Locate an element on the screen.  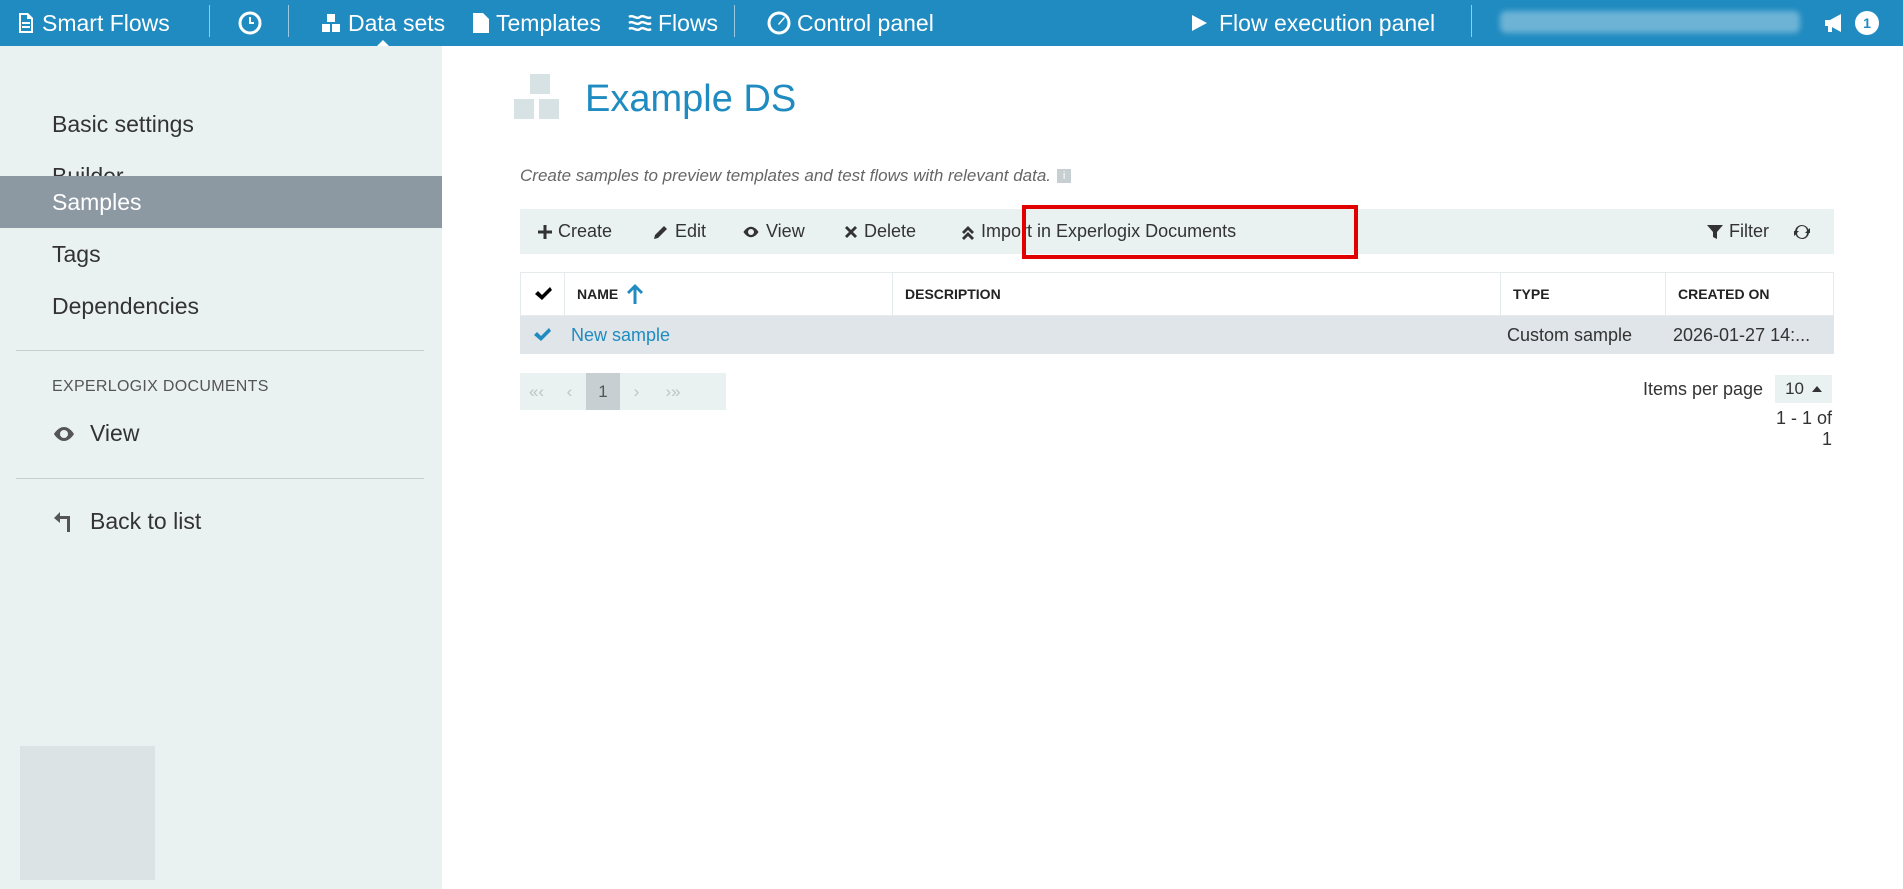
sidebar-item-label: Basic settings is located at coordinates (123, 123).